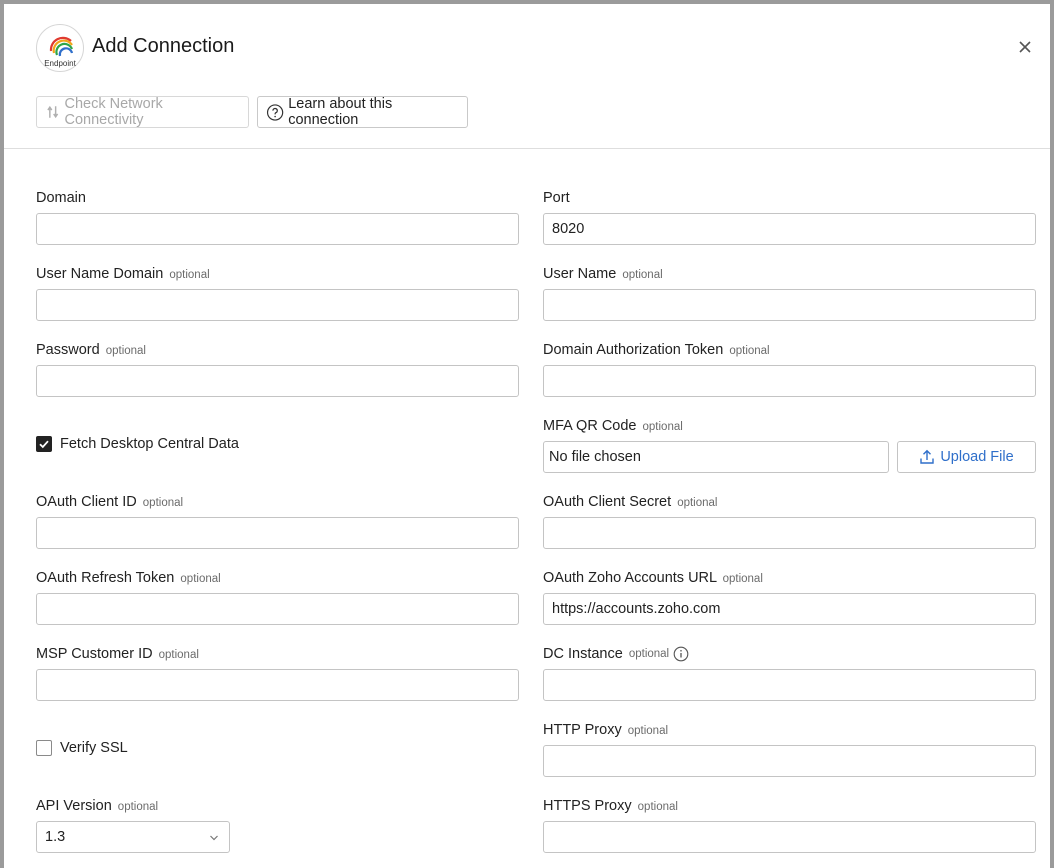  What do you see at coordinates (556, 198) in the screenshot?
I see `port-label: Port` at bounding box center [556, 198].